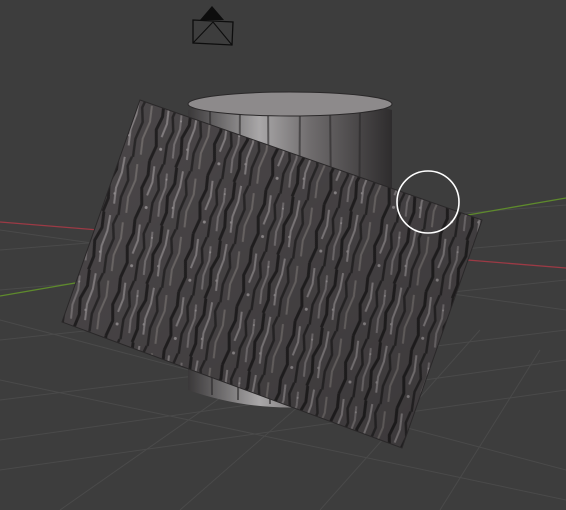 This screenshot has width=566, height=510. Describe the element at coordinates (213, 26) in the screenshot. I see `camera-icon` at that location.